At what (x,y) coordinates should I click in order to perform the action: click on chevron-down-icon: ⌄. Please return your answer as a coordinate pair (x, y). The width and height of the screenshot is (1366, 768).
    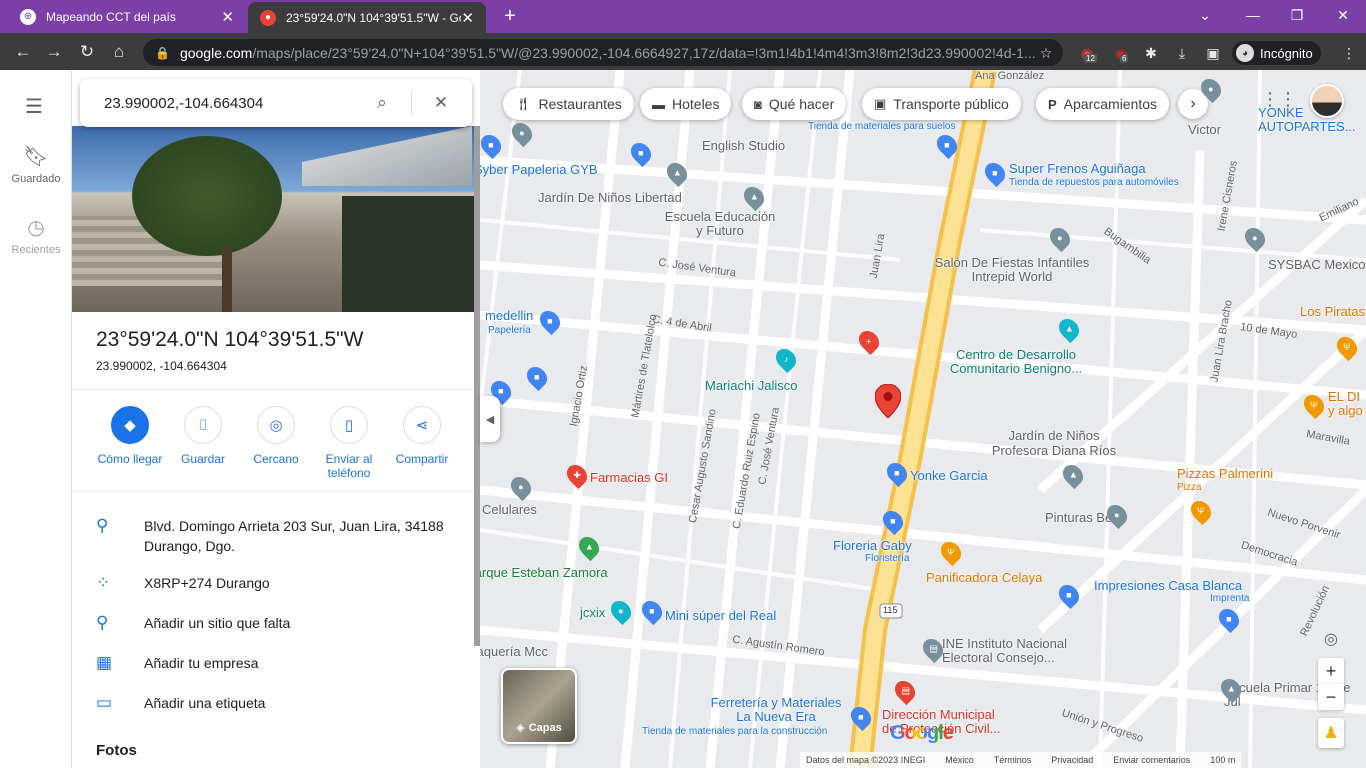
    Looking at the image, I should click on (1205, 15).